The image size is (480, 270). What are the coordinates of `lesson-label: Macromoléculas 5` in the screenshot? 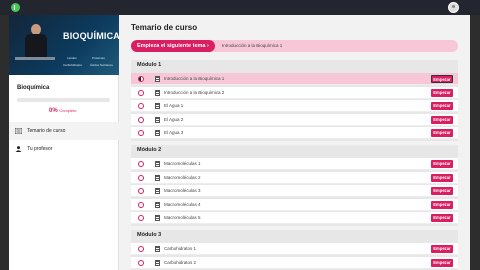 It's located at (182, 217).